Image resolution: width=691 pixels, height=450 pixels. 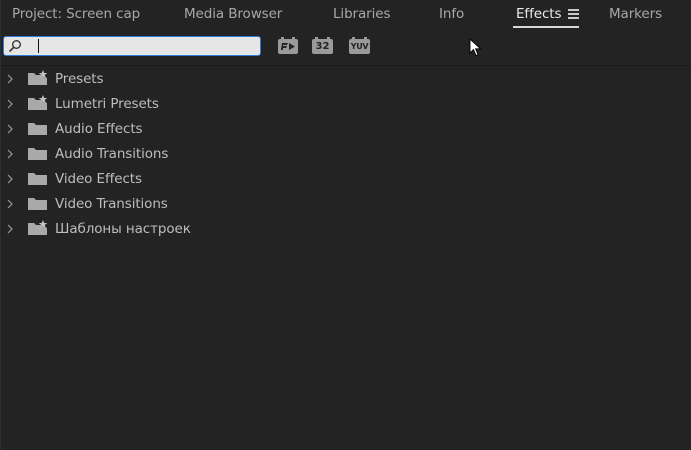 What do you see at coordinates (346, 65) in the screenshot?
I see `toolbar-divider` at bounding box center [346, 65].